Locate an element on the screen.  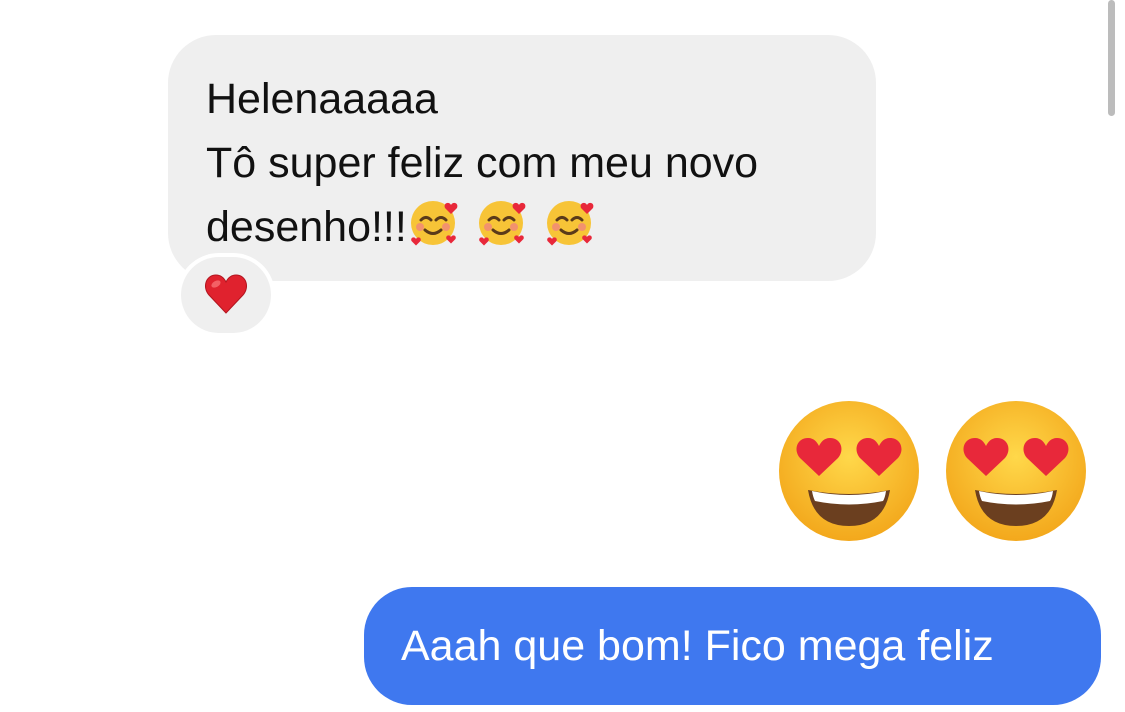
red-heart-icon is located at coordinates (226, 294).